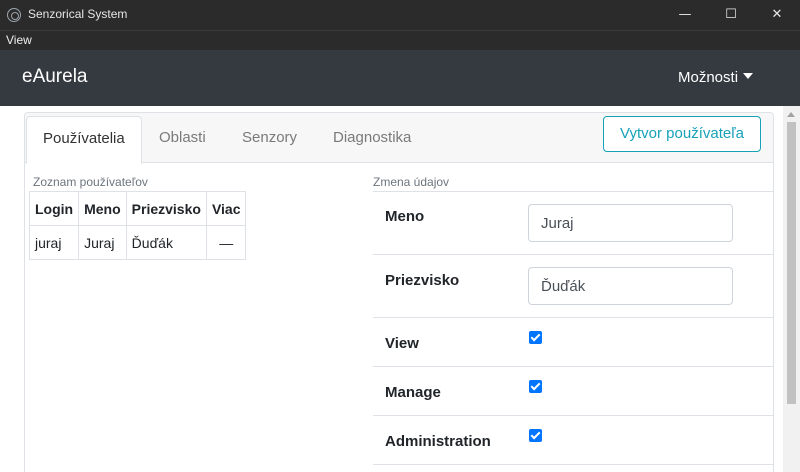 This screenshot has width=800, height=472. I want to click on scroll-up-arrow-icon, so click(791, 114).